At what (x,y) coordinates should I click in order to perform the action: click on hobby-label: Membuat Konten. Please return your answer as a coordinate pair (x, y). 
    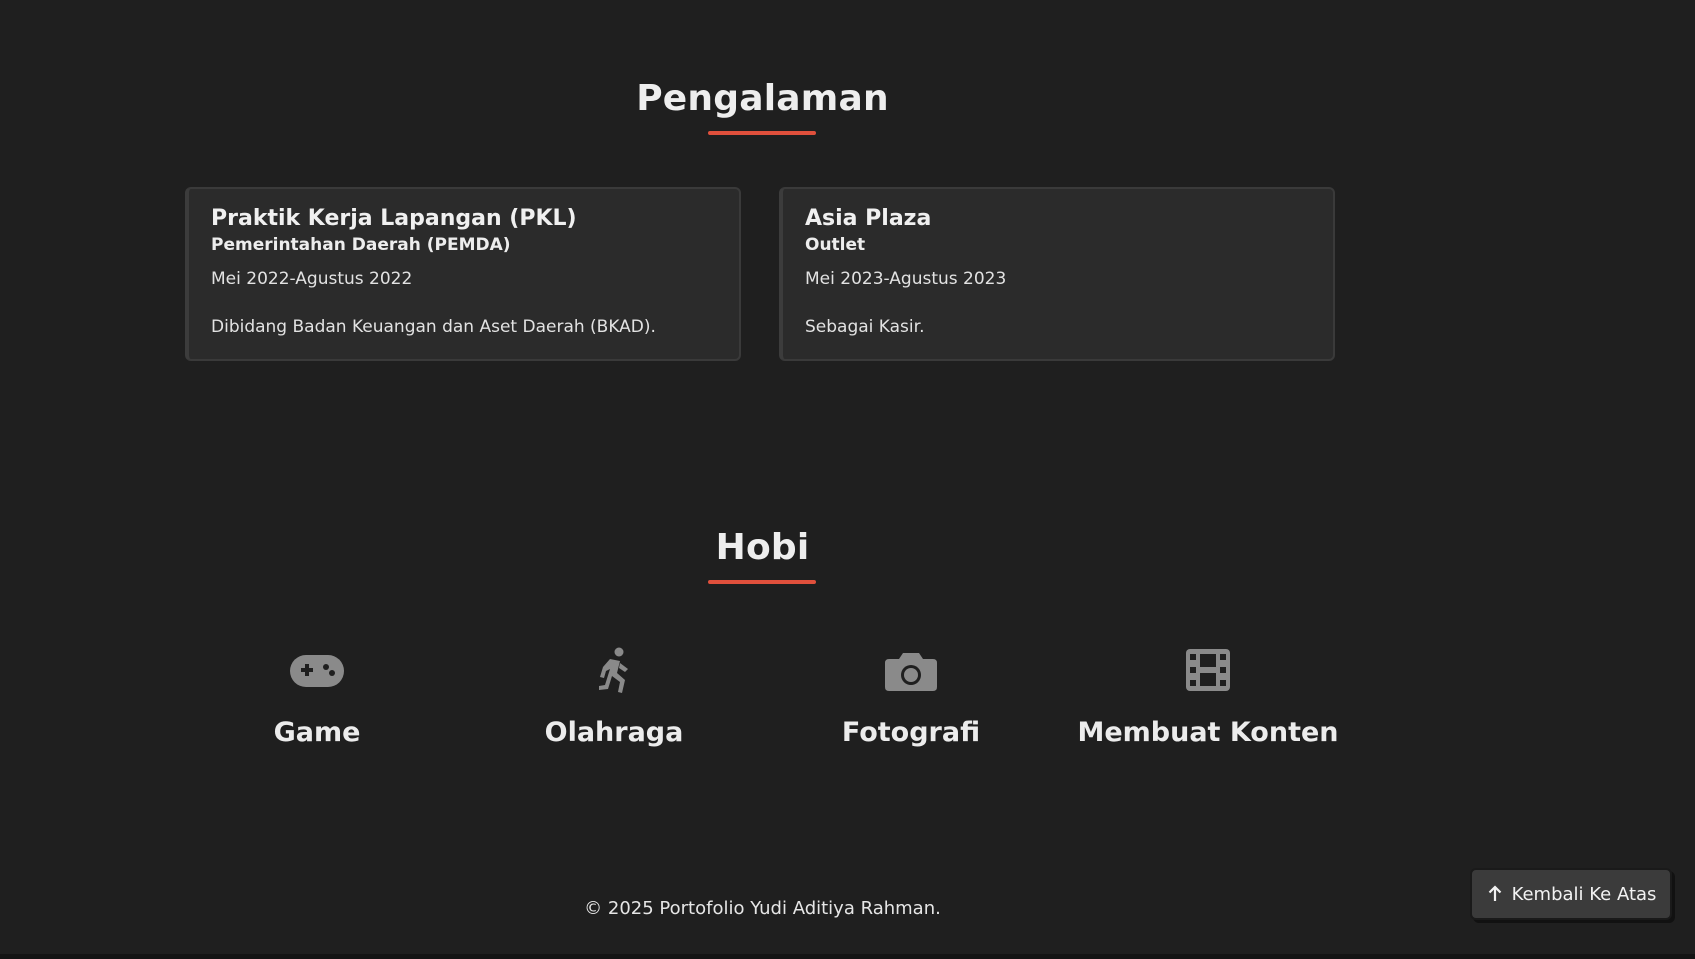
    Looking at the image, I should click on (1208, 732).